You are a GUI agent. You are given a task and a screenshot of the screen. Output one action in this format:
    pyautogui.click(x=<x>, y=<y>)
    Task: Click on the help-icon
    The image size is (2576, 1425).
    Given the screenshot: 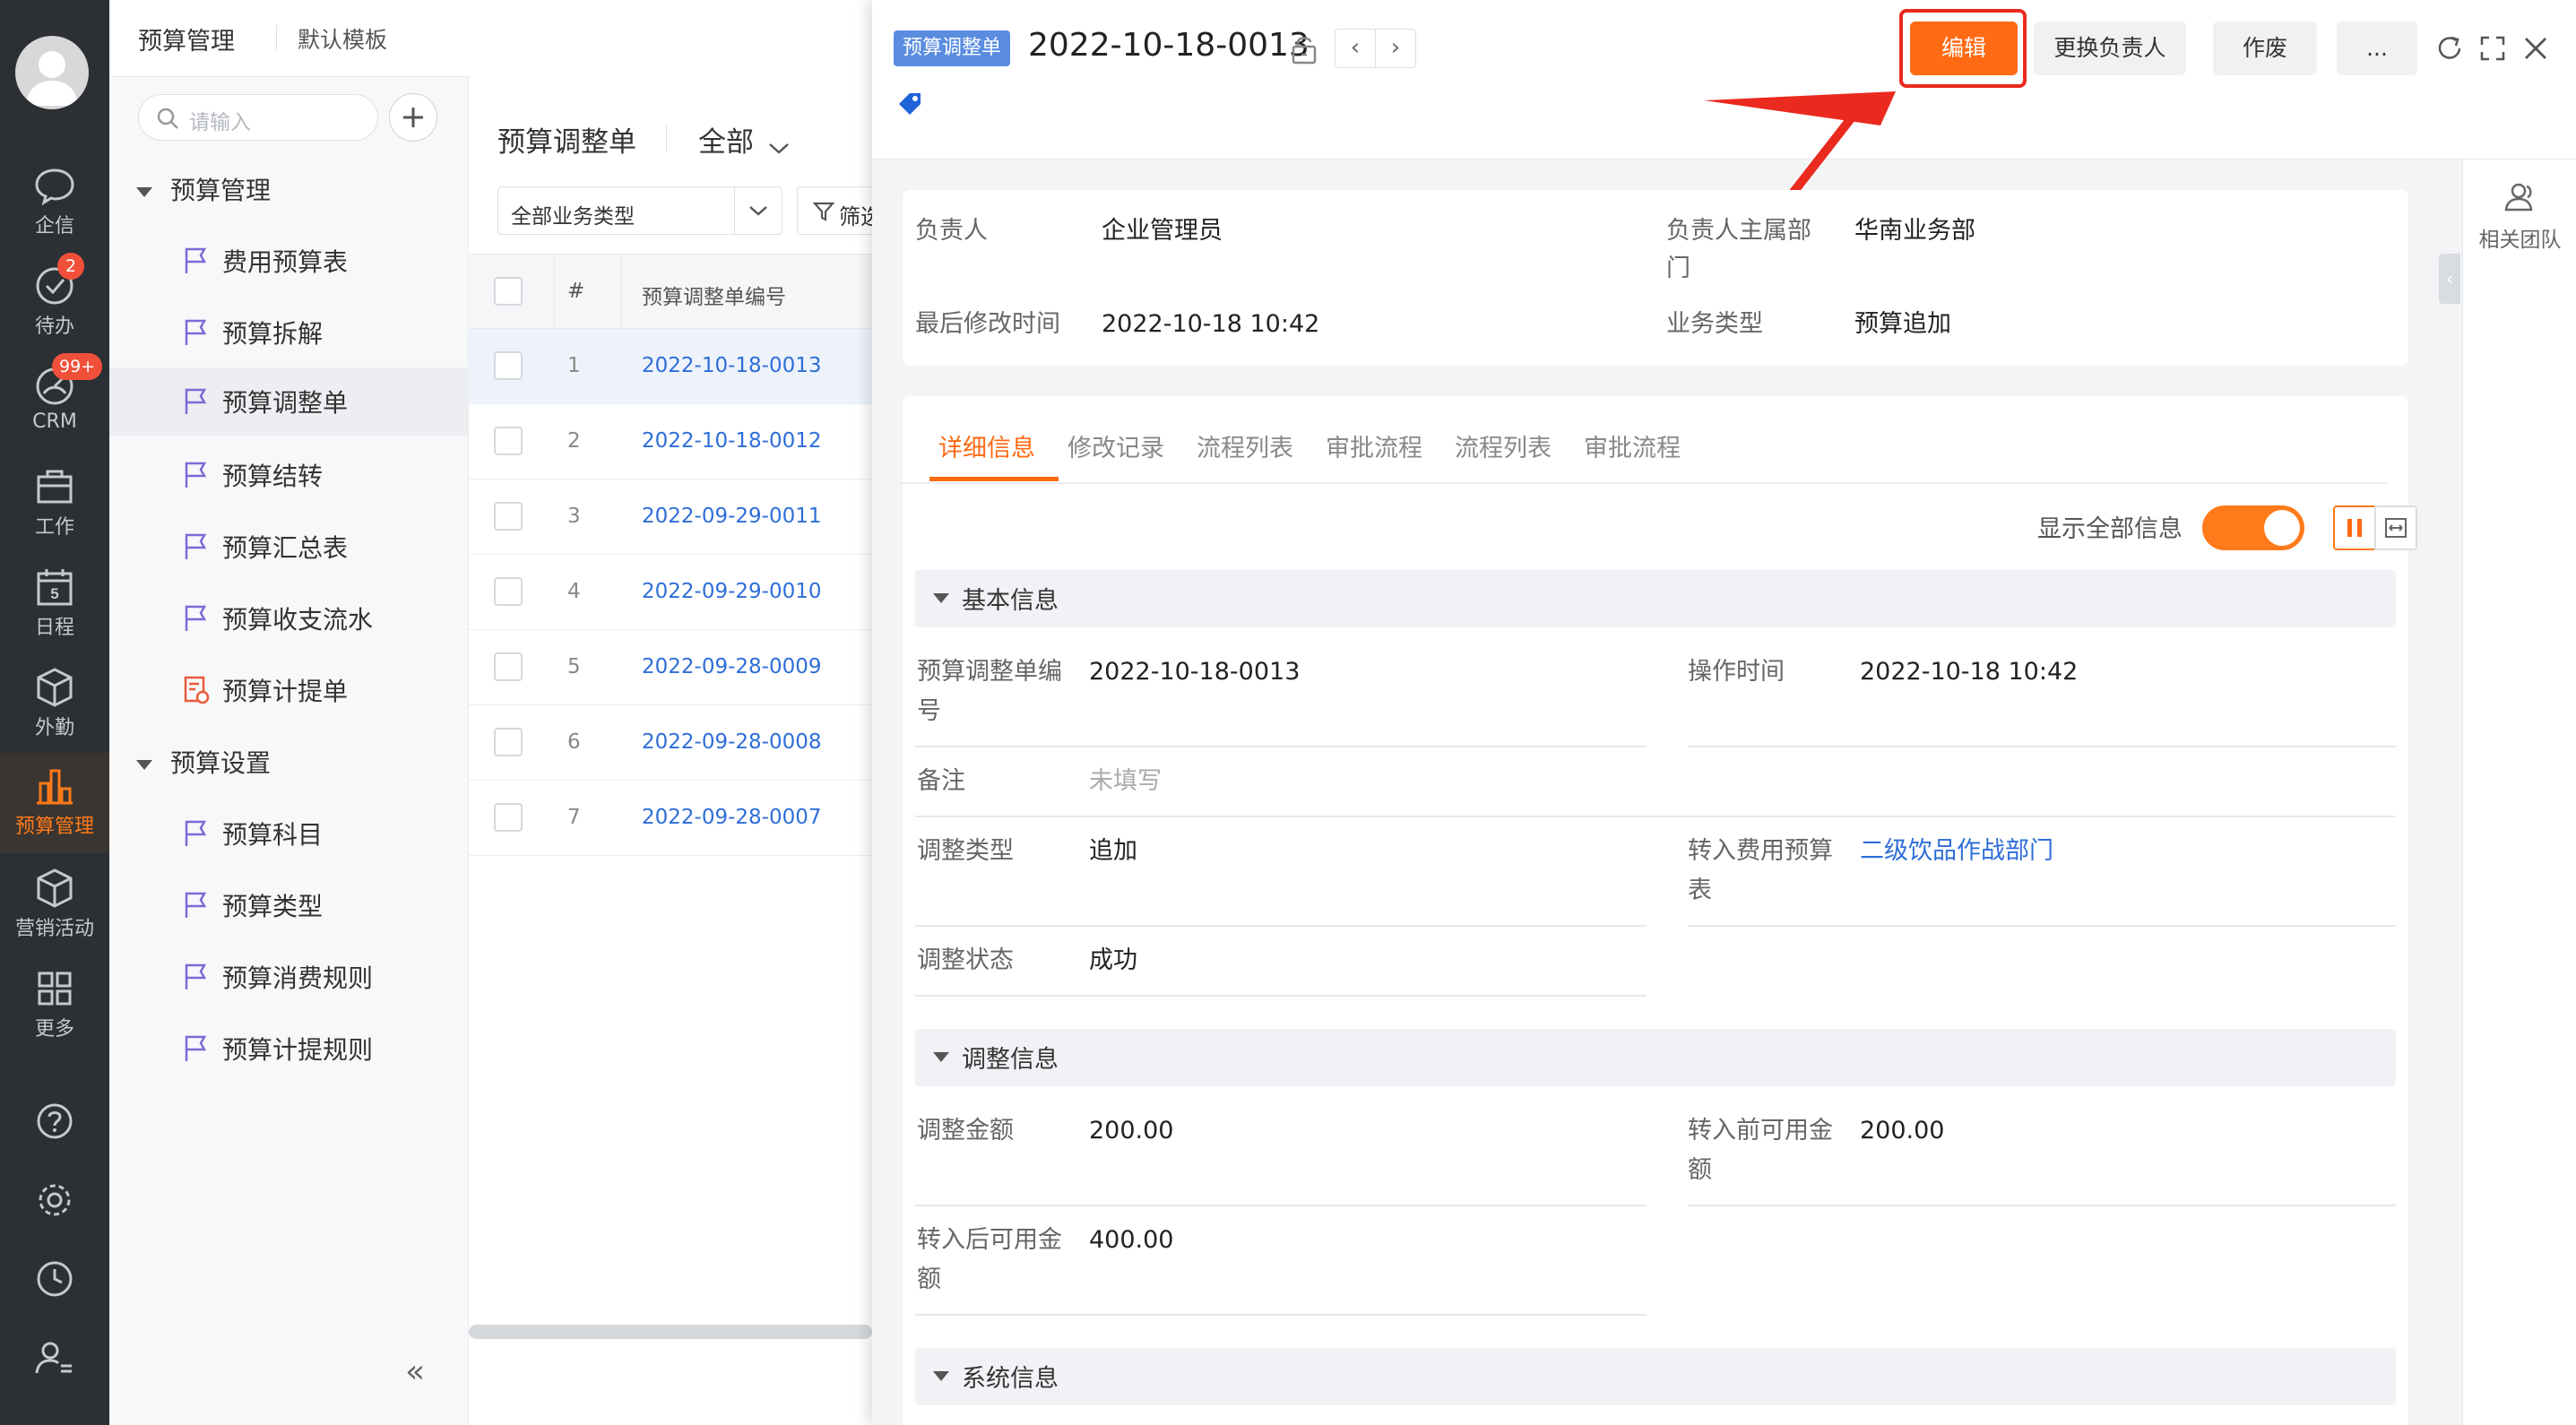 What is the action you would take?
    pyautogui.click(x=54, y=1121)
    